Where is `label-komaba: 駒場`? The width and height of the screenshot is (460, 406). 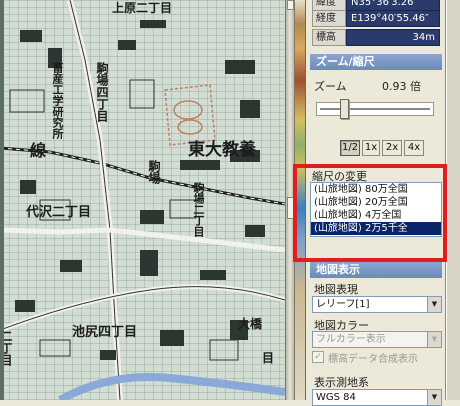
label-komaba: 駒場 is located at coordinates (154, 172).